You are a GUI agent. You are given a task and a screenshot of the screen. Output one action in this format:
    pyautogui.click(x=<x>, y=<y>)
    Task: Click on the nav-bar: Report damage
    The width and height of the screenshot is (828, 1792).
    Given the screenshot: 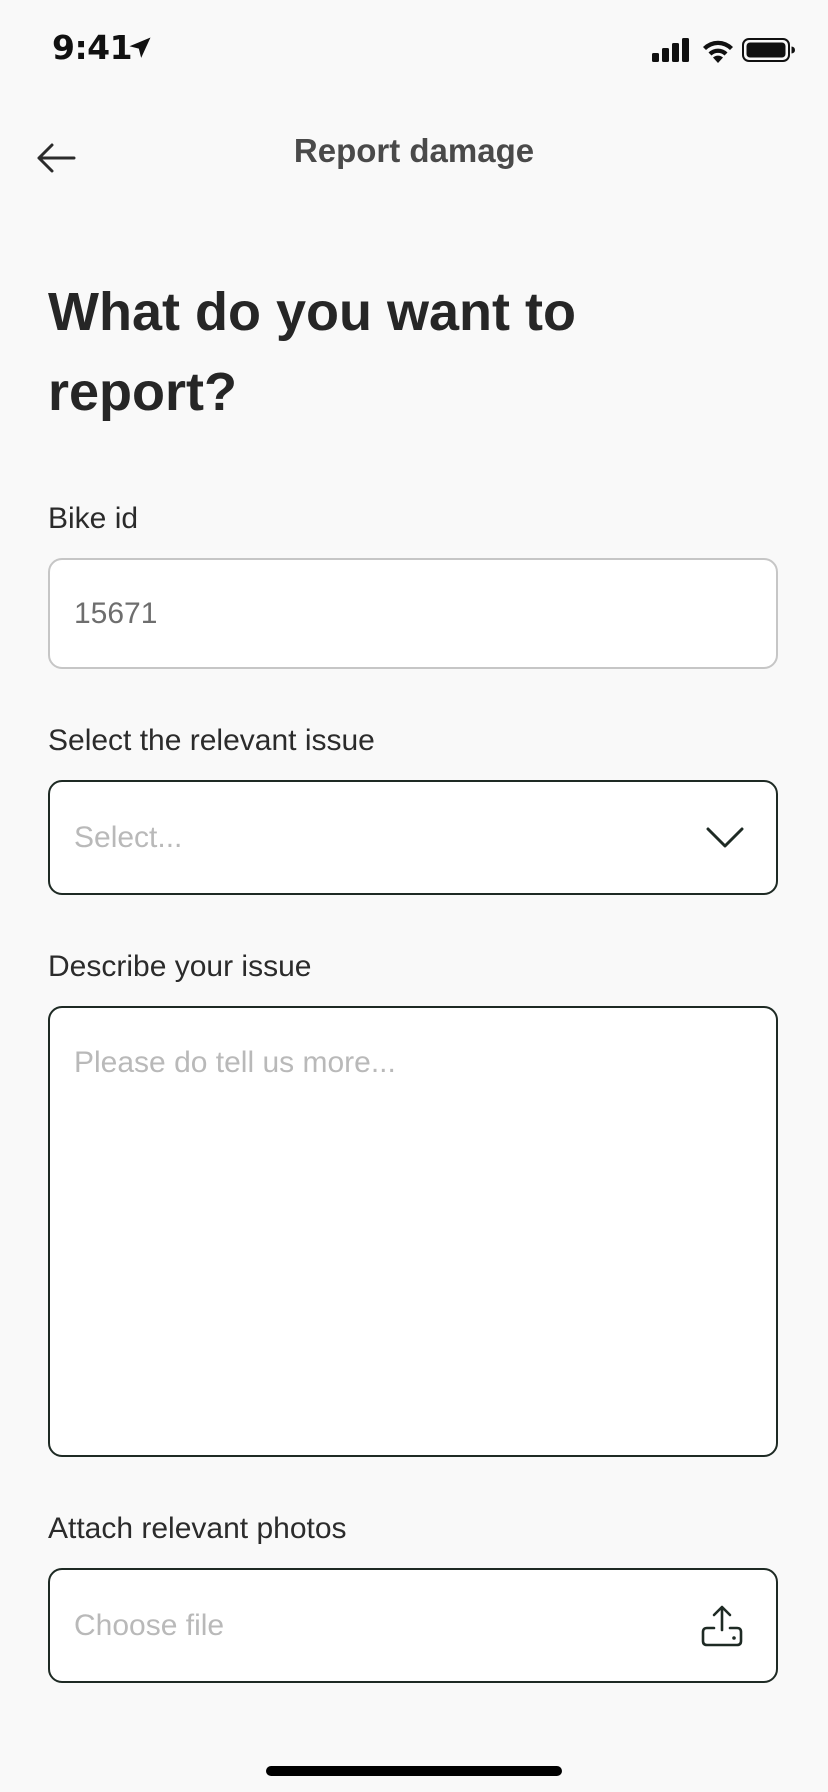 What is the action you would take?
    pyautogui.click(x=414, y=155)
    